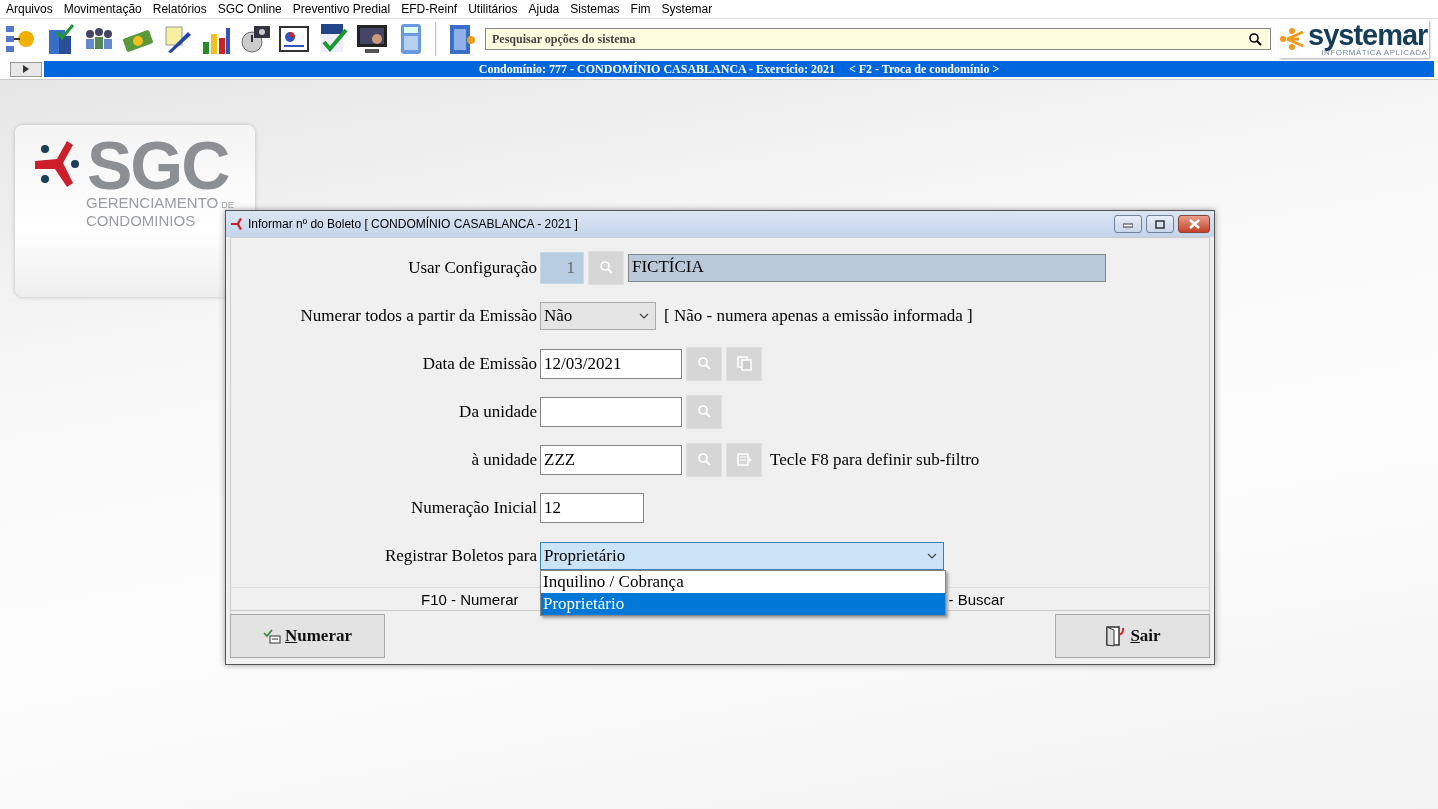  Describe the element at coordinates (497, 411) in the screenshot. I see `field-label: Da unidade` at that location.